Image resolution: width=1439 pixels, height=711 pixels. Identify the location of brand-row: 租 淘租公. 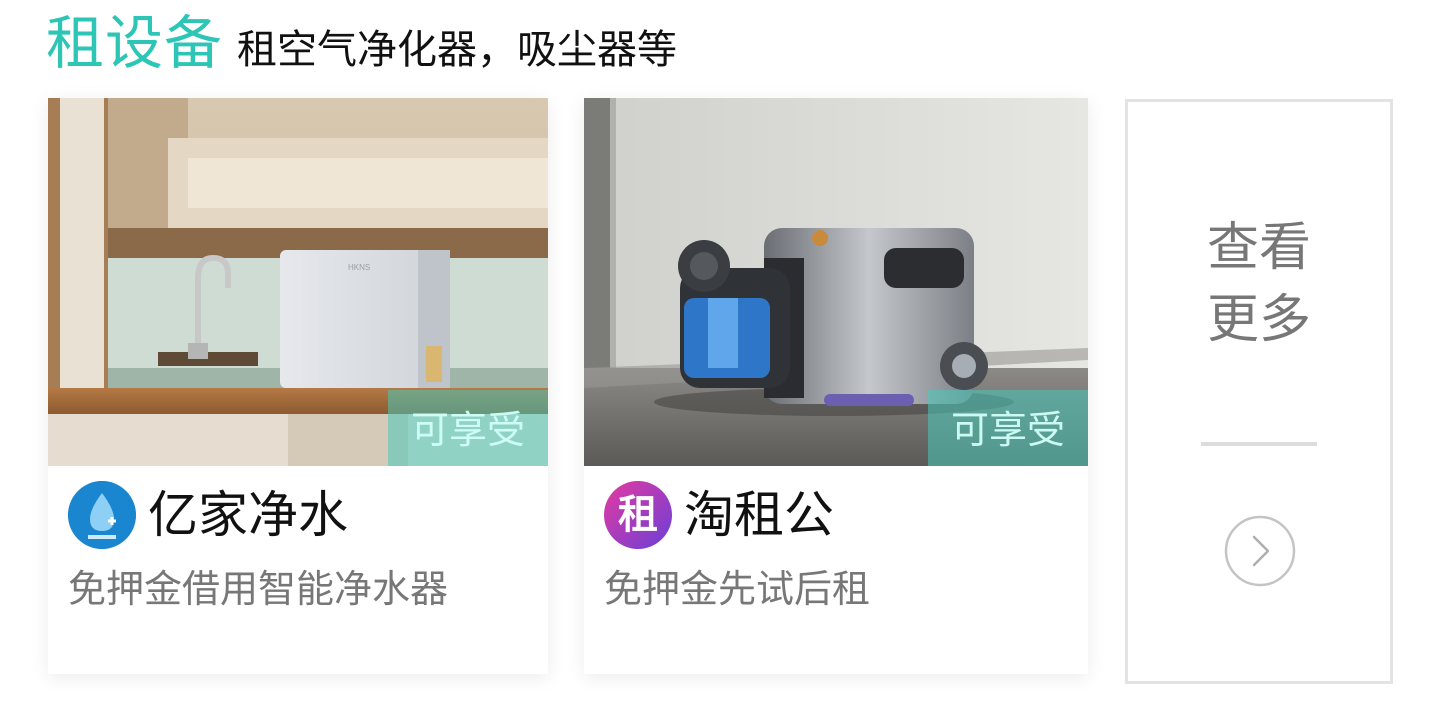
(719, 515).